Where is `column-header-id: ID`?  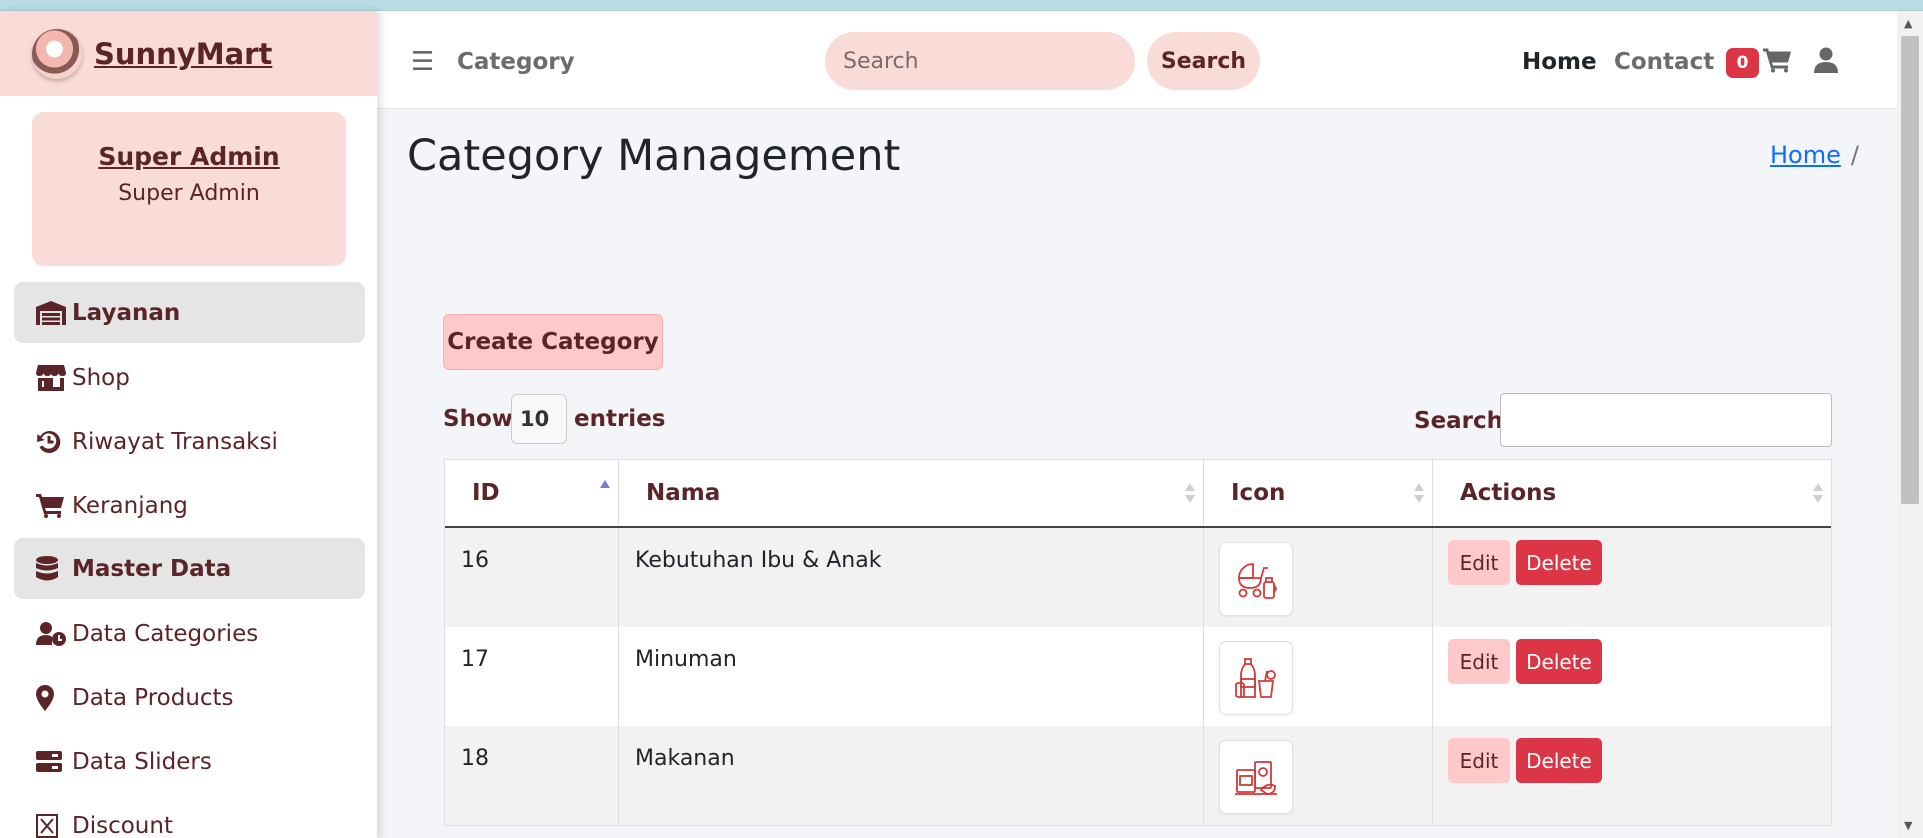 column-header-id: ID is located at coordinates (532, 493).